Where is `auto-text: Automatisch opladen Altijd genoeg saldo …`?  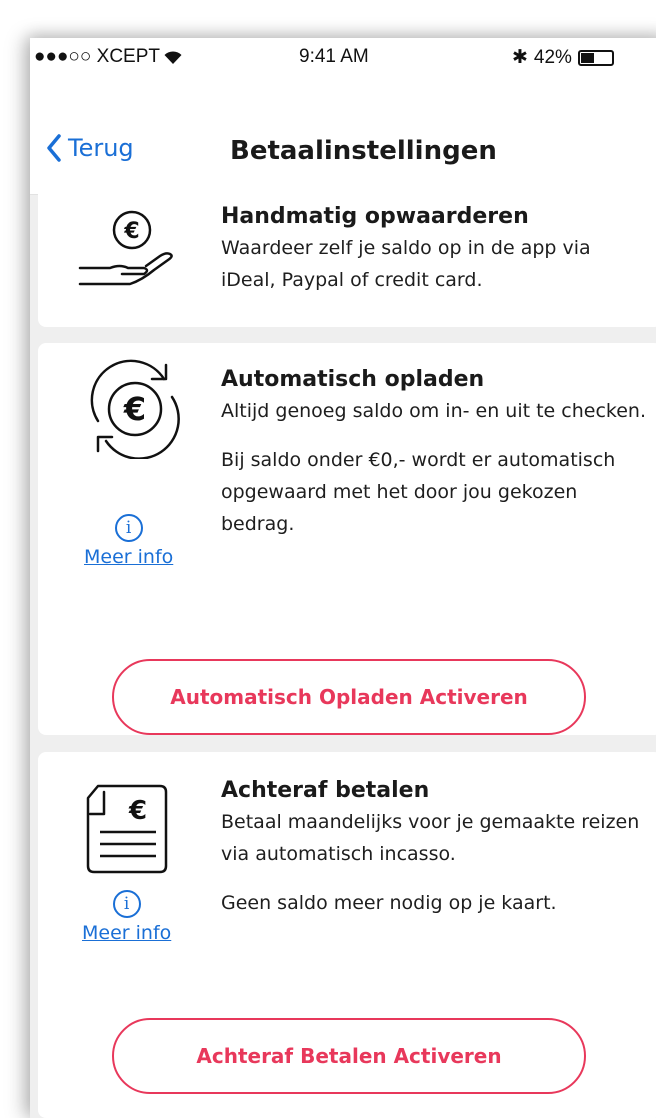 auto-text: Automatisch opladen Altijd genoeg saldo … is located at coordinates (434, 452).